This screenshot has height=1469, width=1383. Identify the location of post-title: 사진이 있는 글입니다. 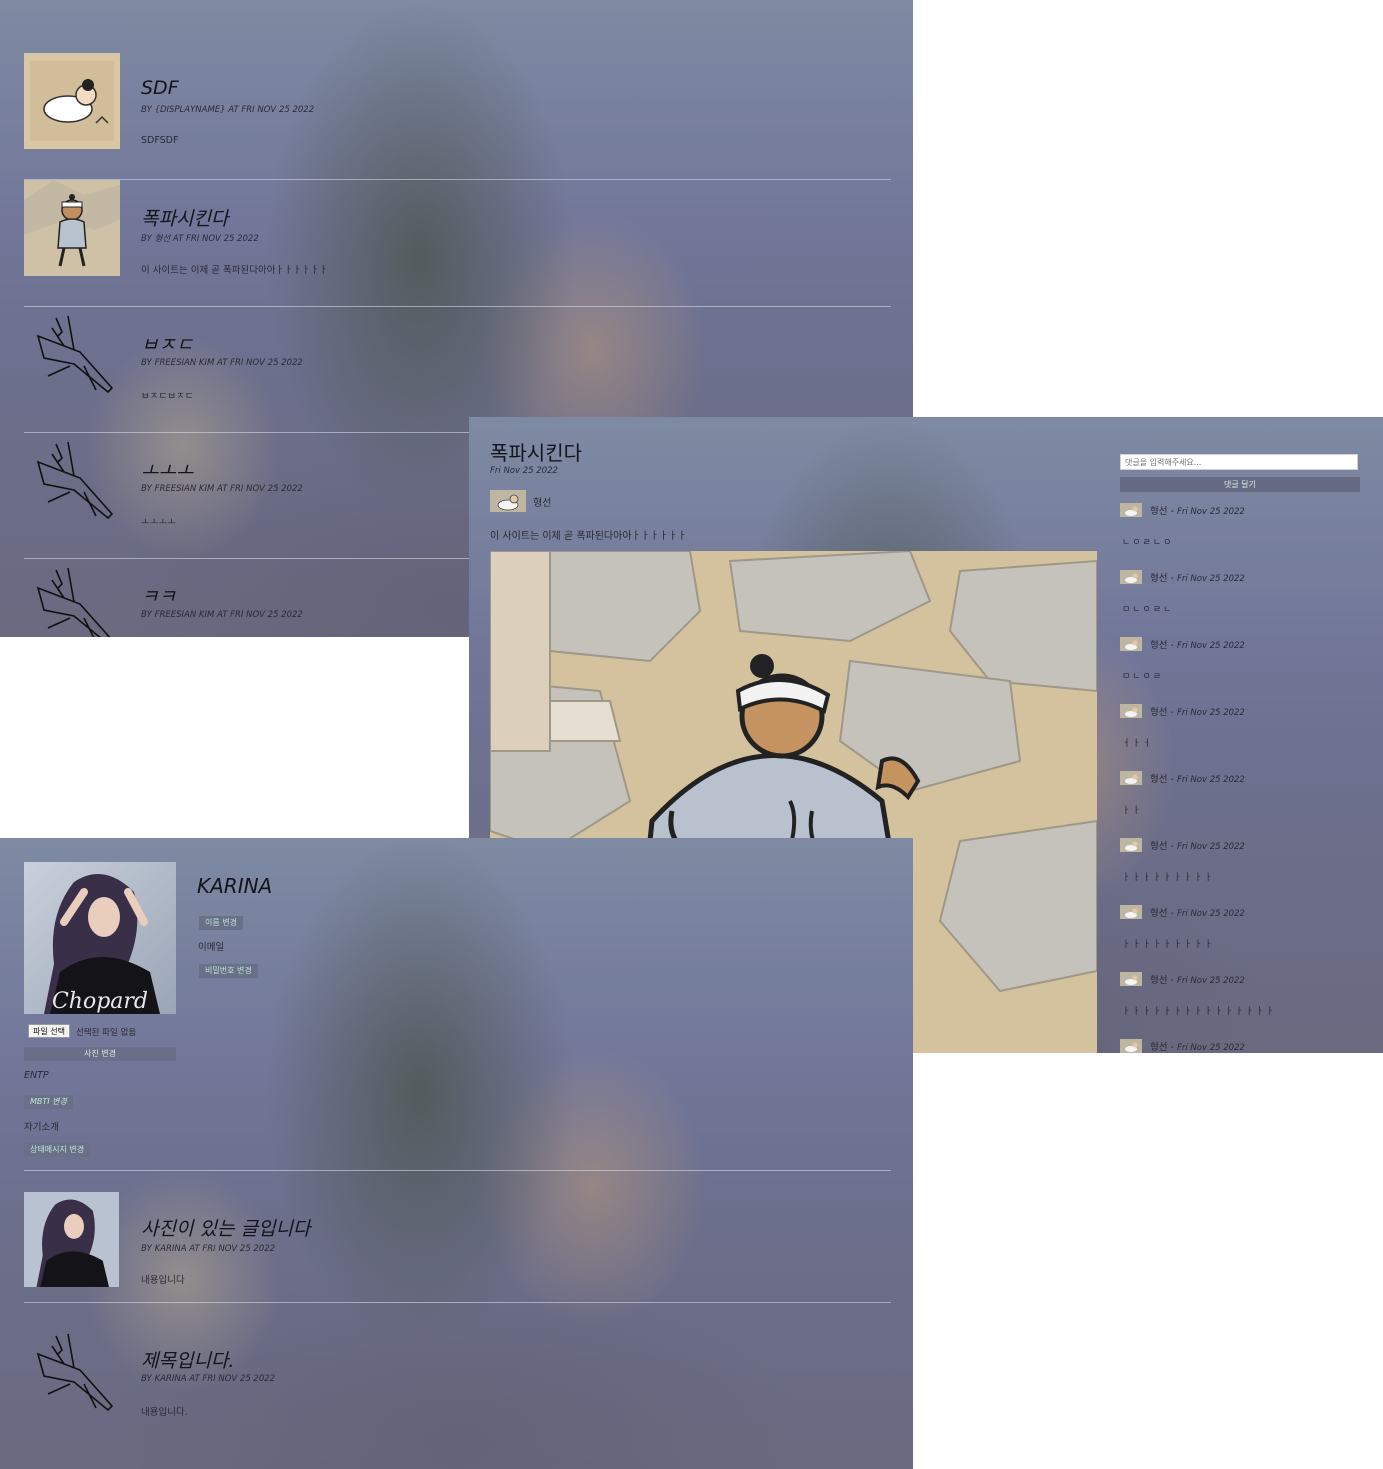
(225, 1227).